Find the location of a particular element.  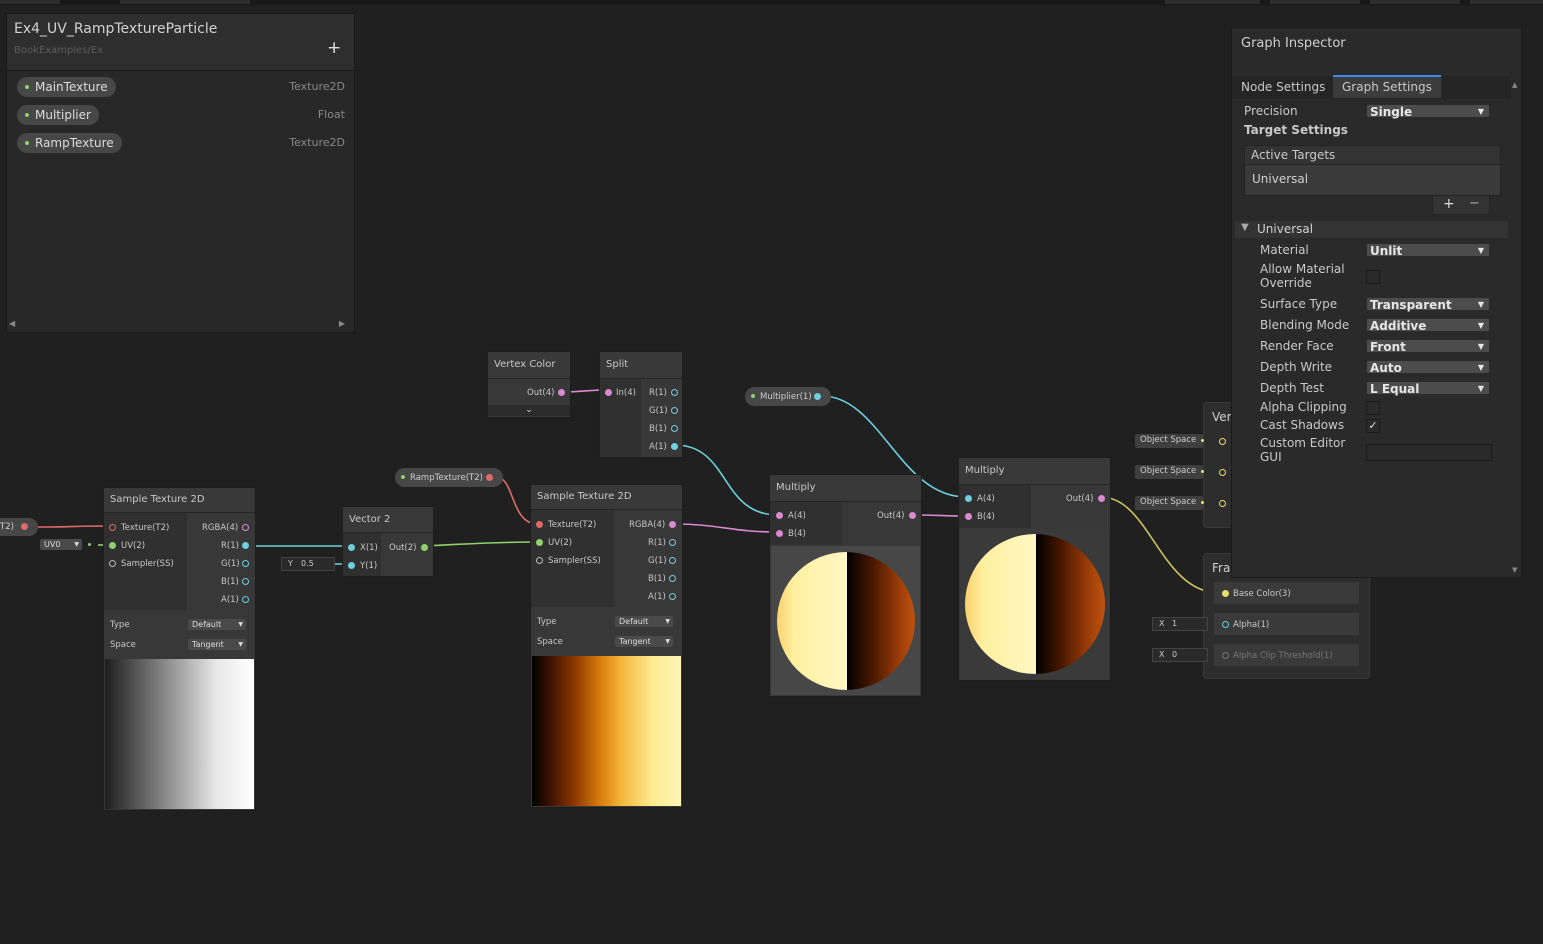

custom-editor-gui-field is located at coordinates (1429, 452).